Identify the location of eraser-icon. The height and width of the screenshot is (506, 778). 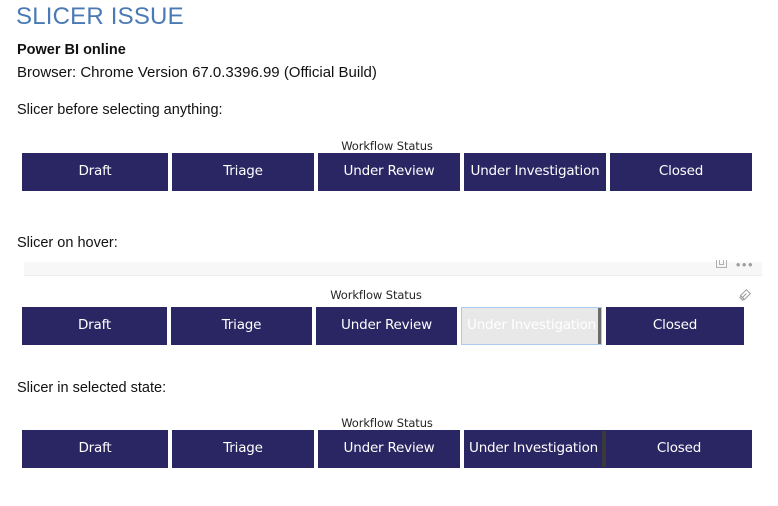
(745, 295).